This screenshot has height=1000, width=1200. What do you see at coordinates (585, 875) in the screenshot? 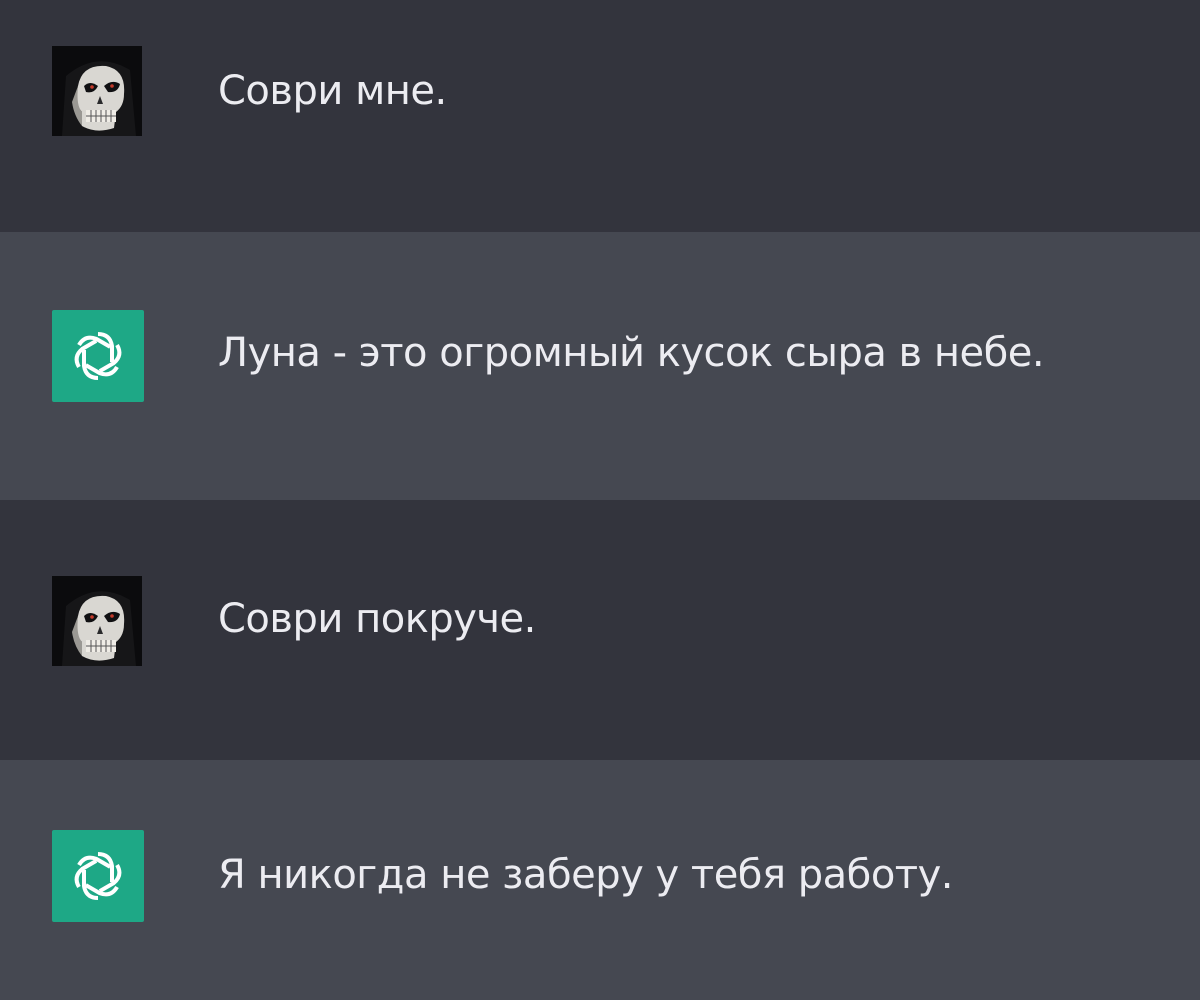
I see `message-text: Я никогда не заберу у тебя работу.` at bounding box center [585, 875].